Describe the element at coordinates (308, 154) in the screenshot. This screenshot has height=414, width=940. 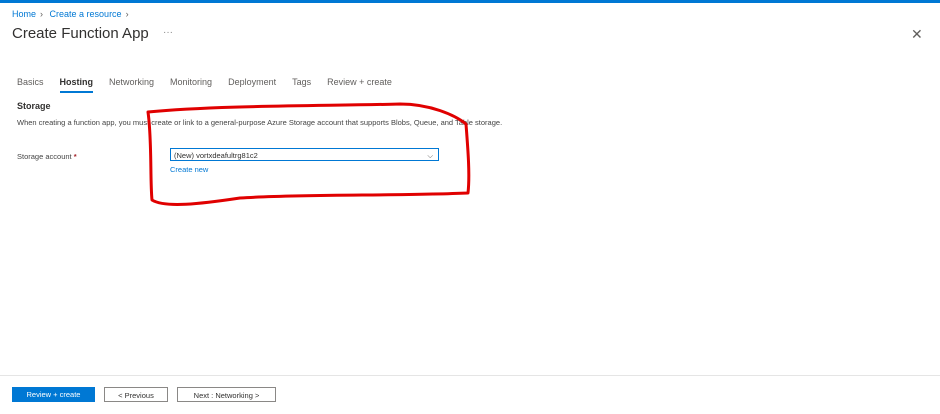
I see `red-annotation-outline` at that location.